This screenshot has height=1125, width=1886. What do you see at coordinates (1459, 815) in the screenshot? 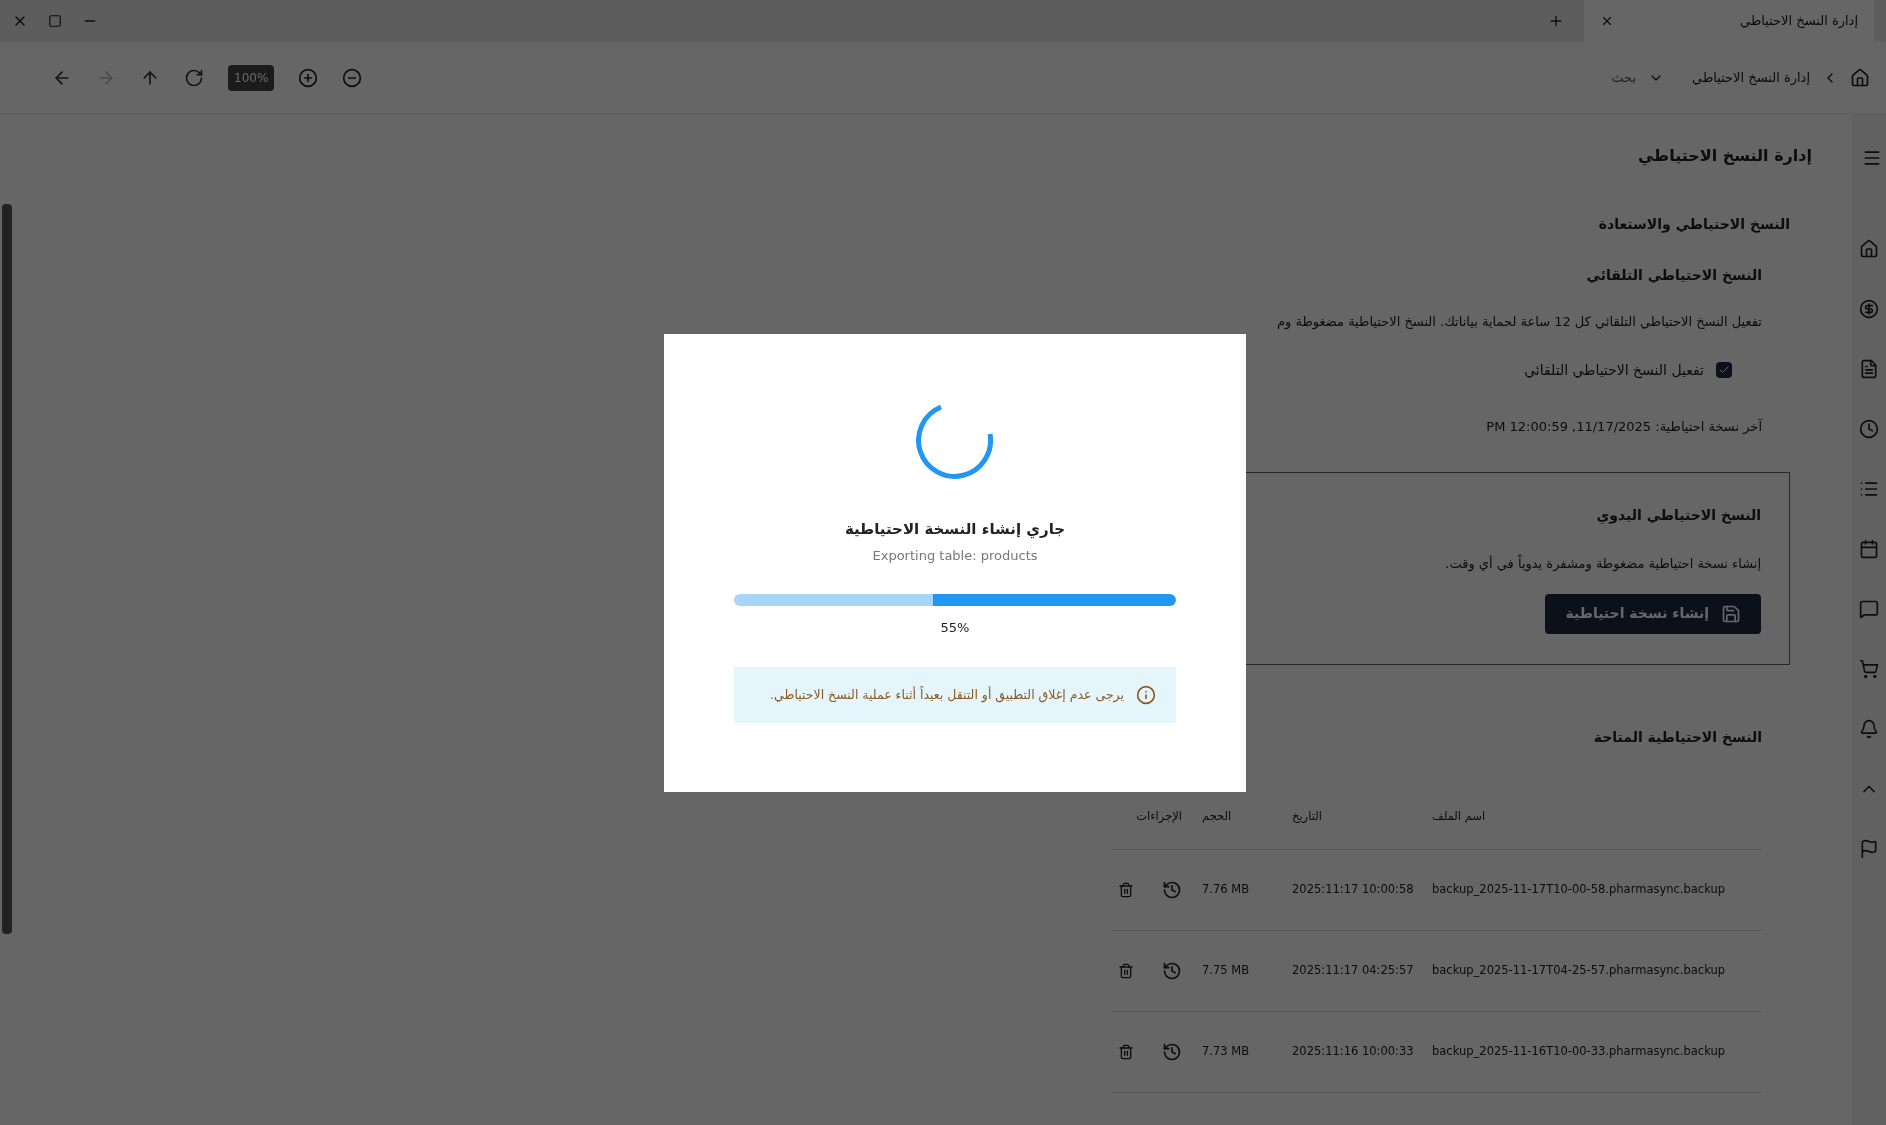
I see `column-header: اسم الملف` at bounding box center [1459, 815].